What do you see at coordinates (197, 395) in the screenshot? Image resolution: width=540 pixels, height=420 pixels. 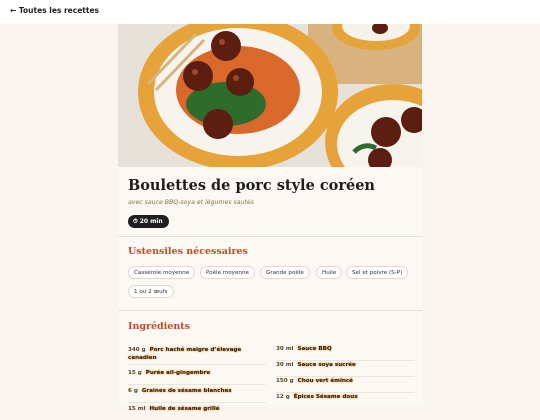 I see `ingredient-row: 6 g Graines de sésame blanches` at bounding box center [197, 395].